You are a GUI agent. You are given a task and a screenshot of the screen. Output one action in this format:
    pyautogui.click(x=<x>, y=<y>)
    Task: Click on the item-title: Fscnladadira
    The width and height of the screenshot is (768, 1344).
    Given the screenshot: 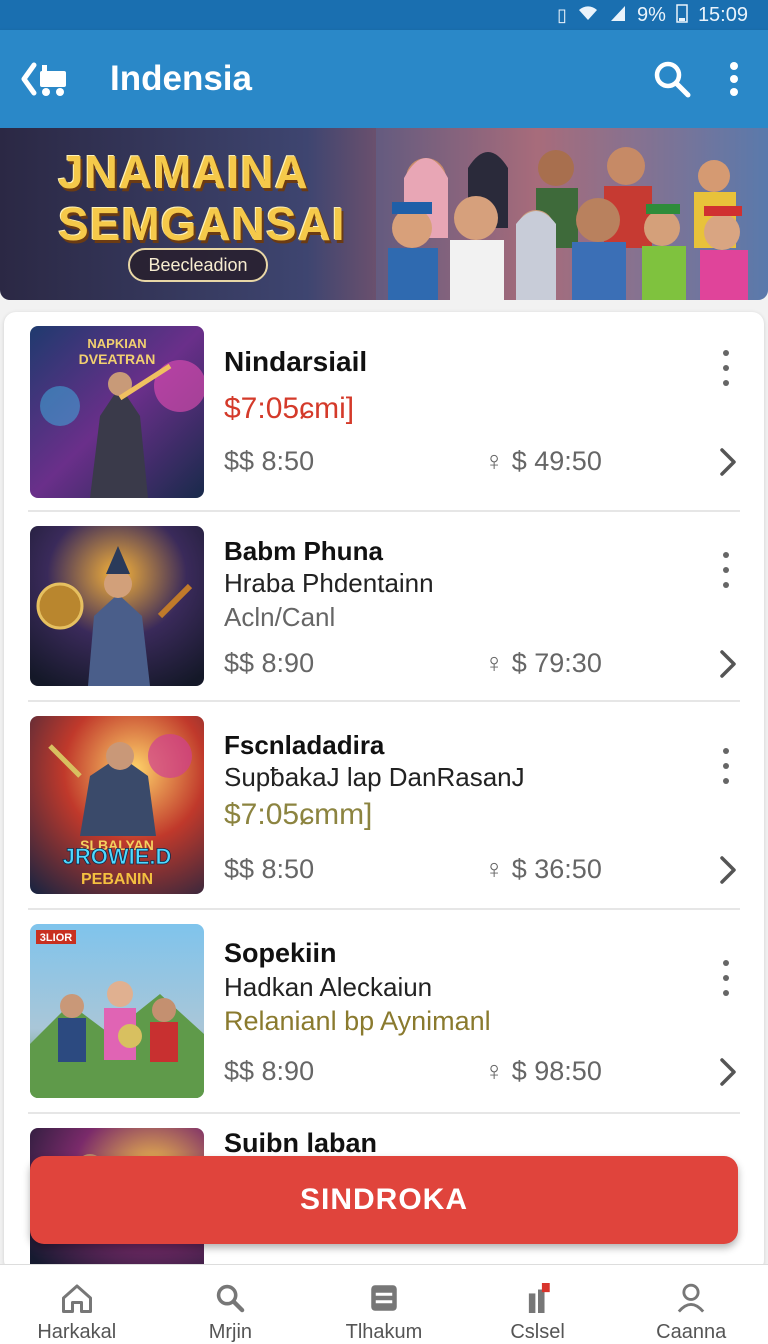 What is the action you would take?
    pyautogui.click(x=304, y=745)
    